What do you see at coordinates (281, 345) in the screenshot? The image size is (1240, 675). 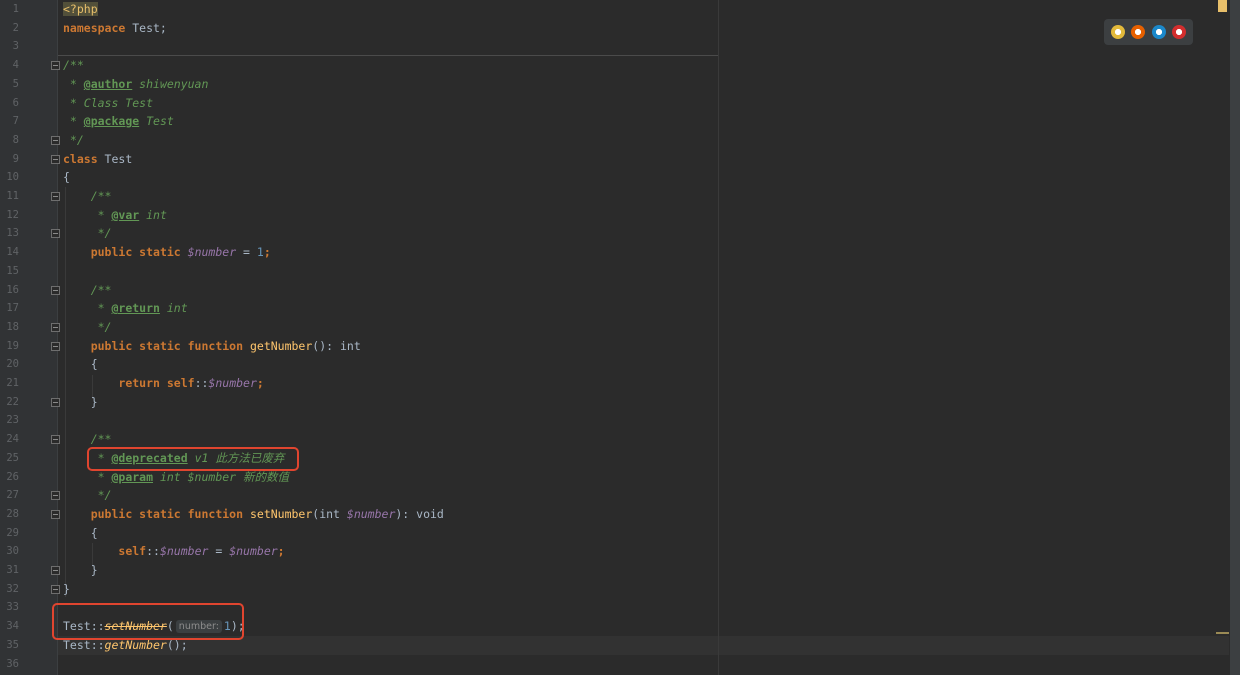 I see `code-token: getNumber` at bounding box center [281, 345].